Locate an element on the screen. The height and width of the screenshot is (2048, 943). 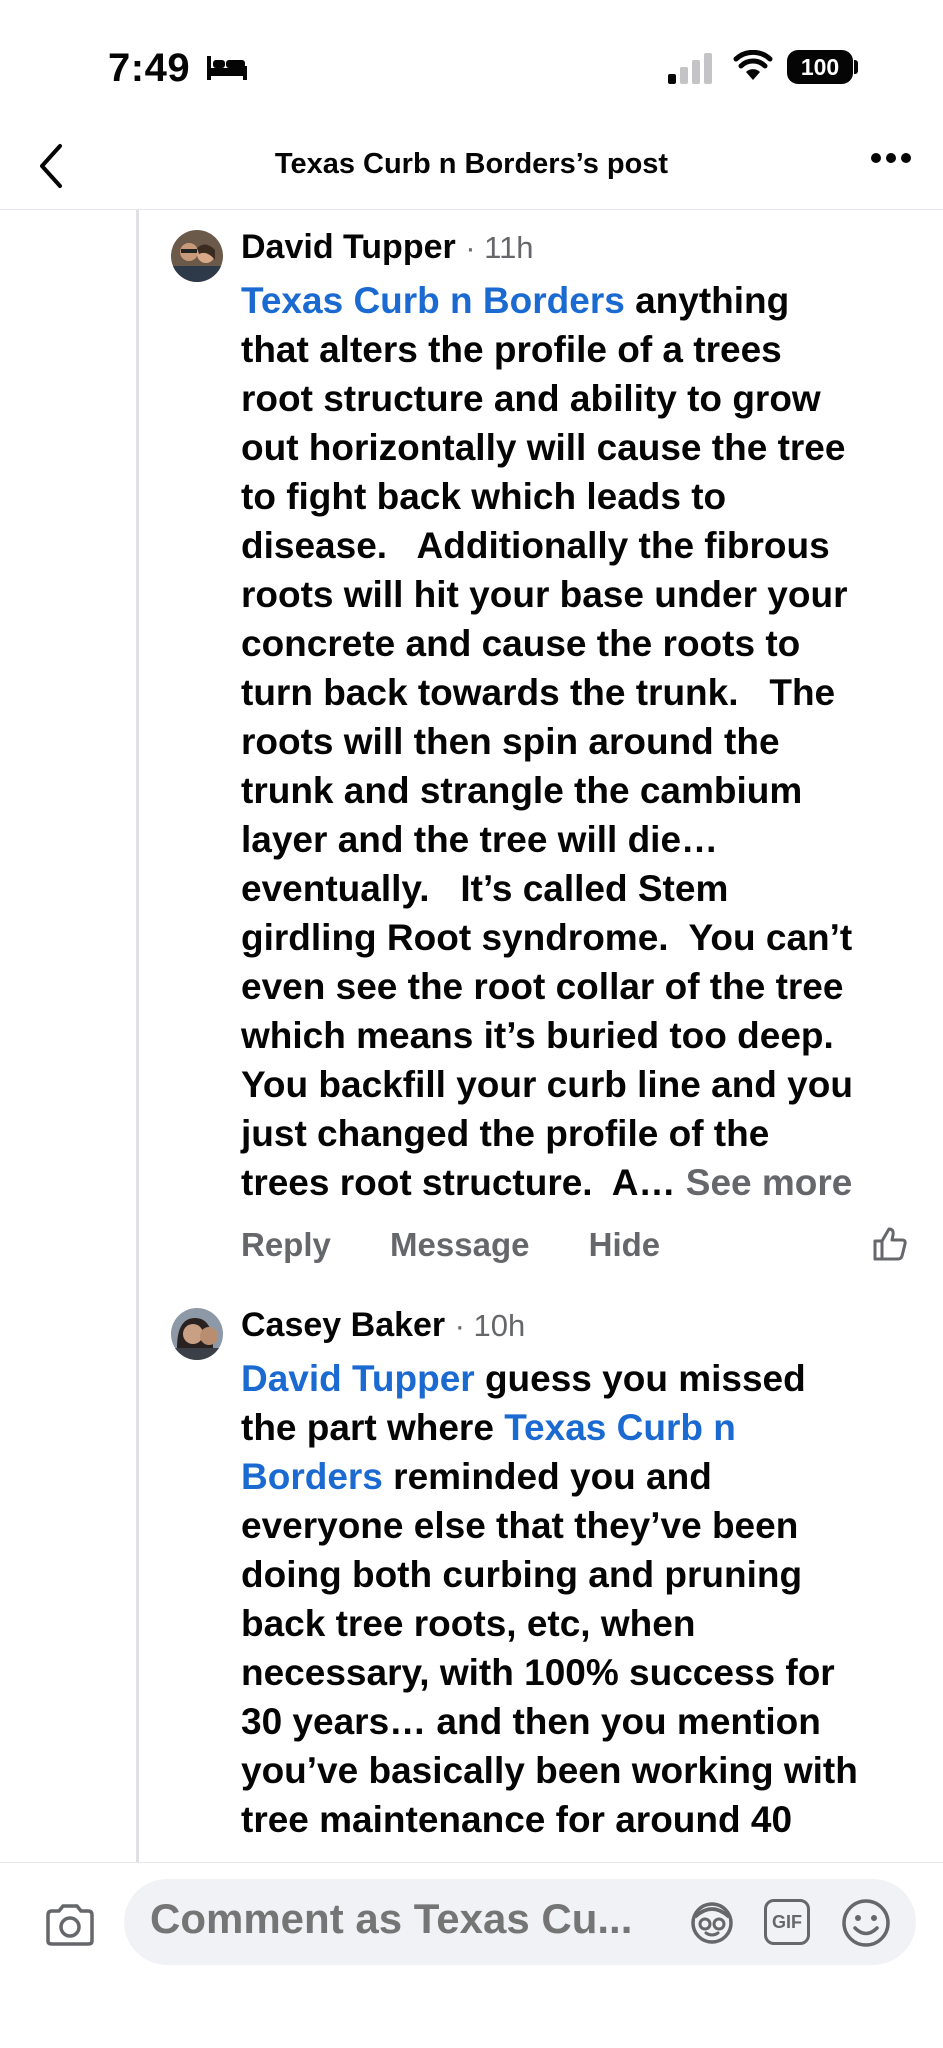
comment-line: Texas Curb n Borders anything is located at coordinates (515, 300).